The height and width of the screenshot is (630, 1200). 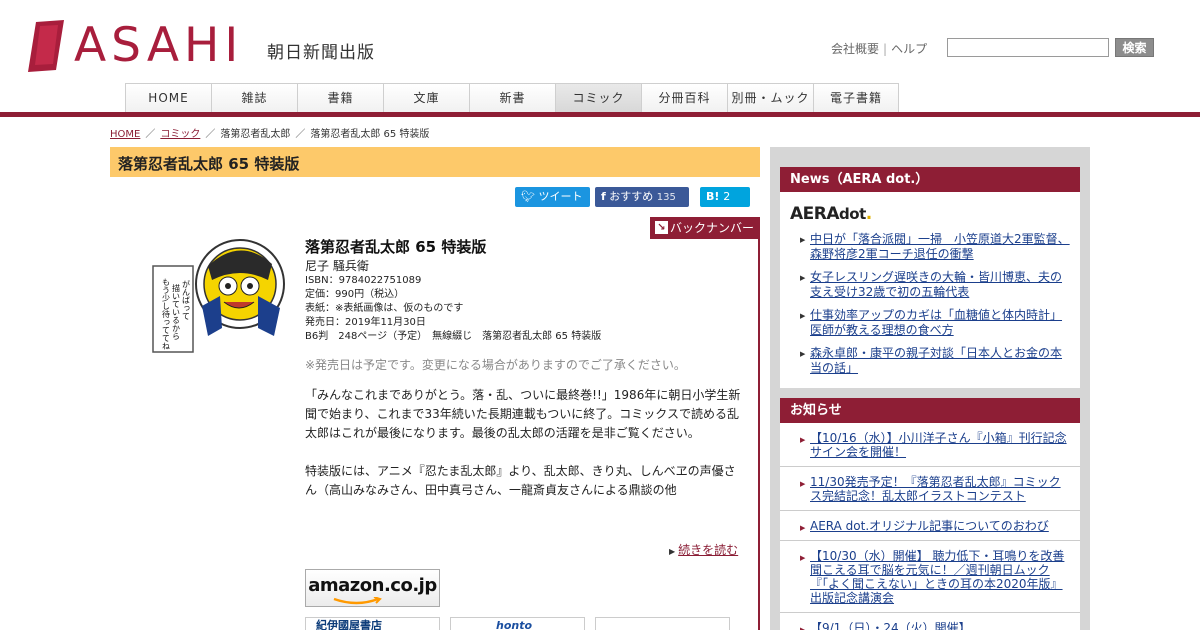 I want to click on news-link: 仕事効率アップのカギは「血糖値と体内時計」医師が教える理想の食べ方, so click(x=936, y=322).